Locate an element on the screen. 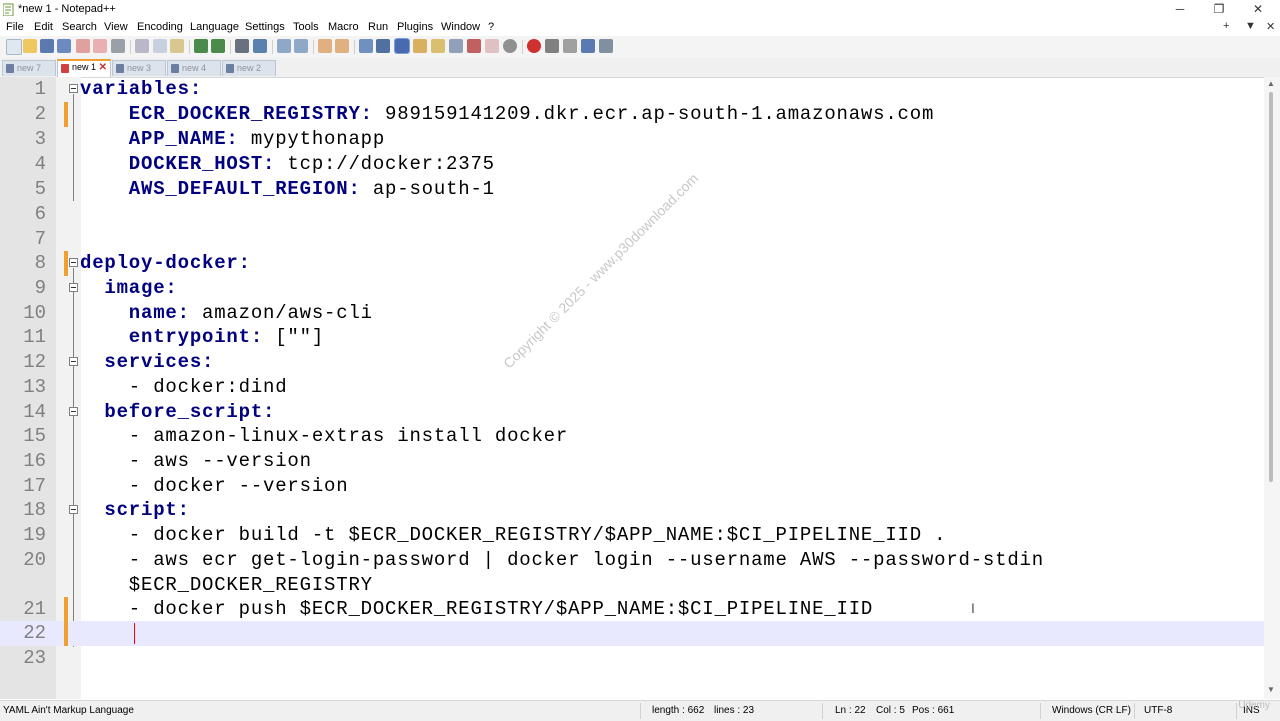 The height and width of the screenshot is (721, 1280). menu-help: ? is located at coordinates (491, 27).